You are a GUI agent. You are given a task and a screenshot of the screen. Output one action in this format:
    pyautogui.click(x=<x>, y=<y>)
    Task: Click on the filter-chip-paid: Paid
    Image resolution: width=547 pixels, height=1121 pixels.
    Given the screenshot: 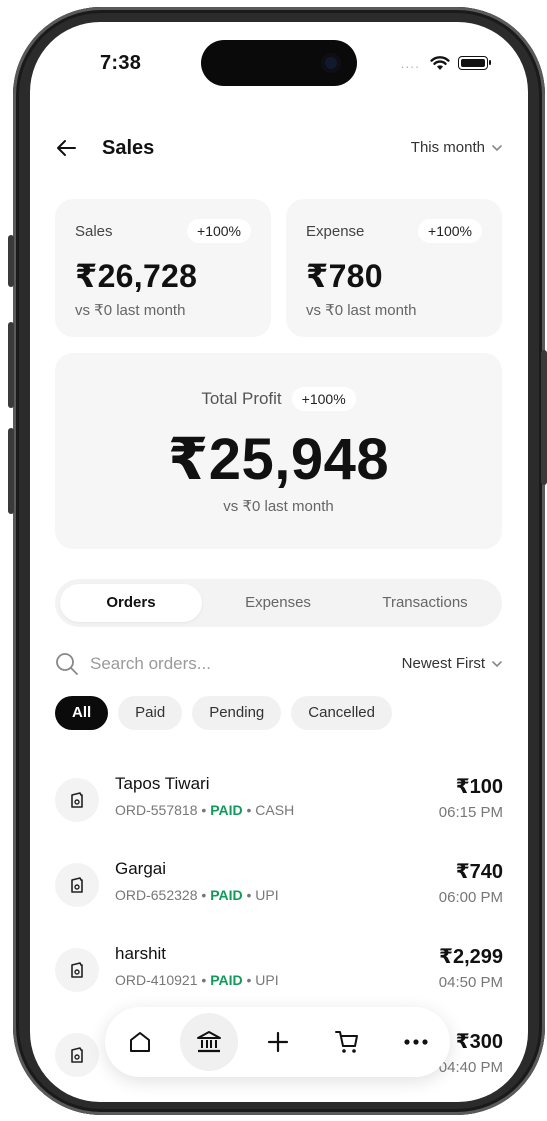 What is the action you would take?
    pyautogui.click(x=150, y=713)
    